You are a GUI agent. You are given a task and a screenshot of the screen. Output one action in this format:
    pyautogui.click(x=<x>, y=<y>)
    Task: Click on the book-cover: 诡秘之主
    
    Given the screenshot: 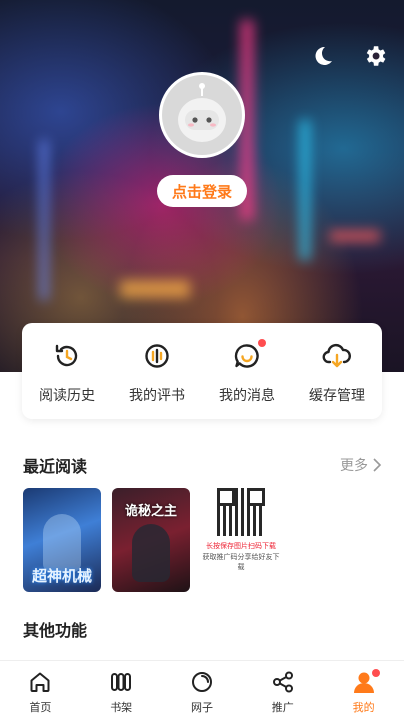 What is the action you would take?
    pyautogui.click(x=151, y=540)
    